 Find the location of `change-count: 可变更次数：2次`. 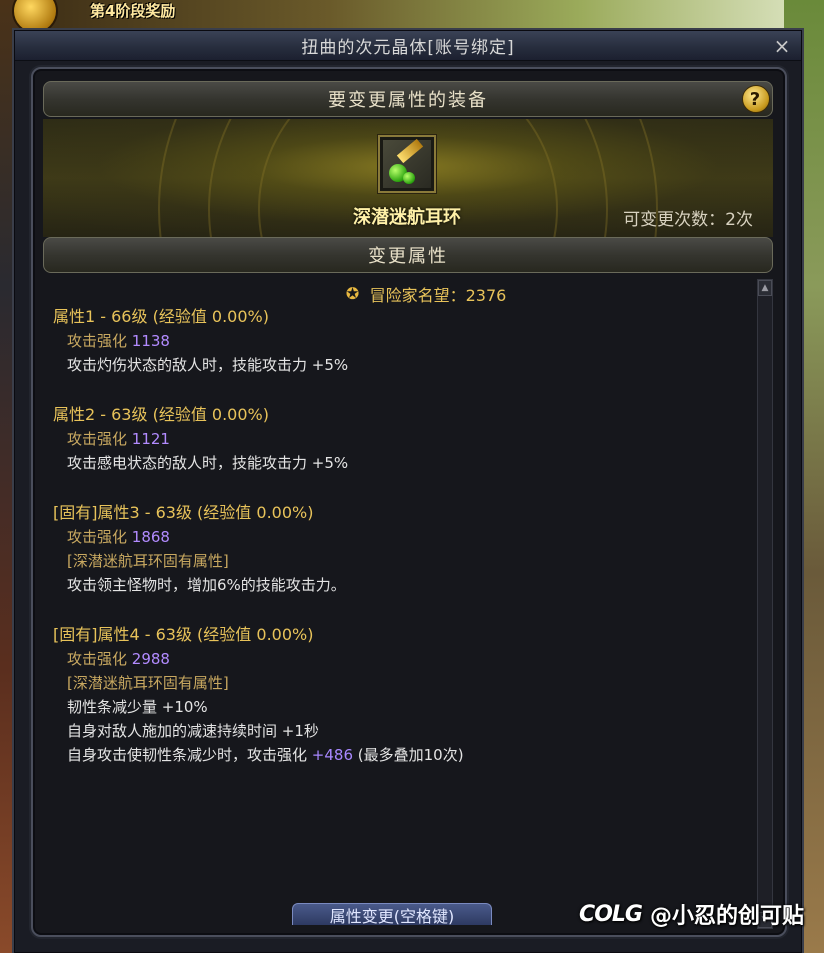

change-count: 可变更次数：2次 is located at coordinates (688, 220).